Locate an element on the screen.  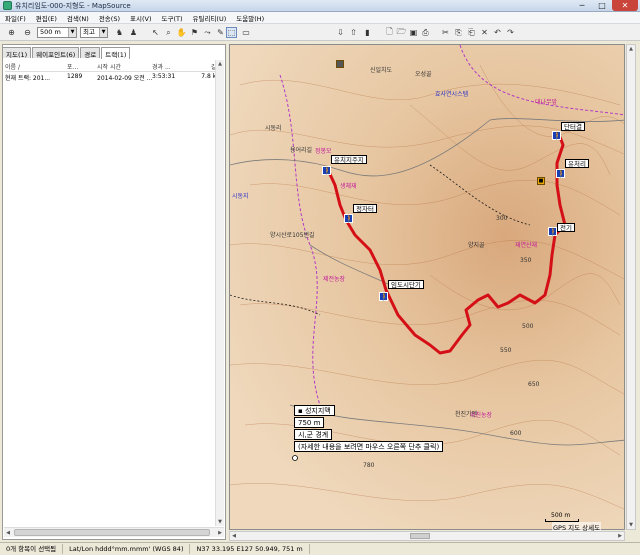
poi-icon is located at coordinates (340, 64).